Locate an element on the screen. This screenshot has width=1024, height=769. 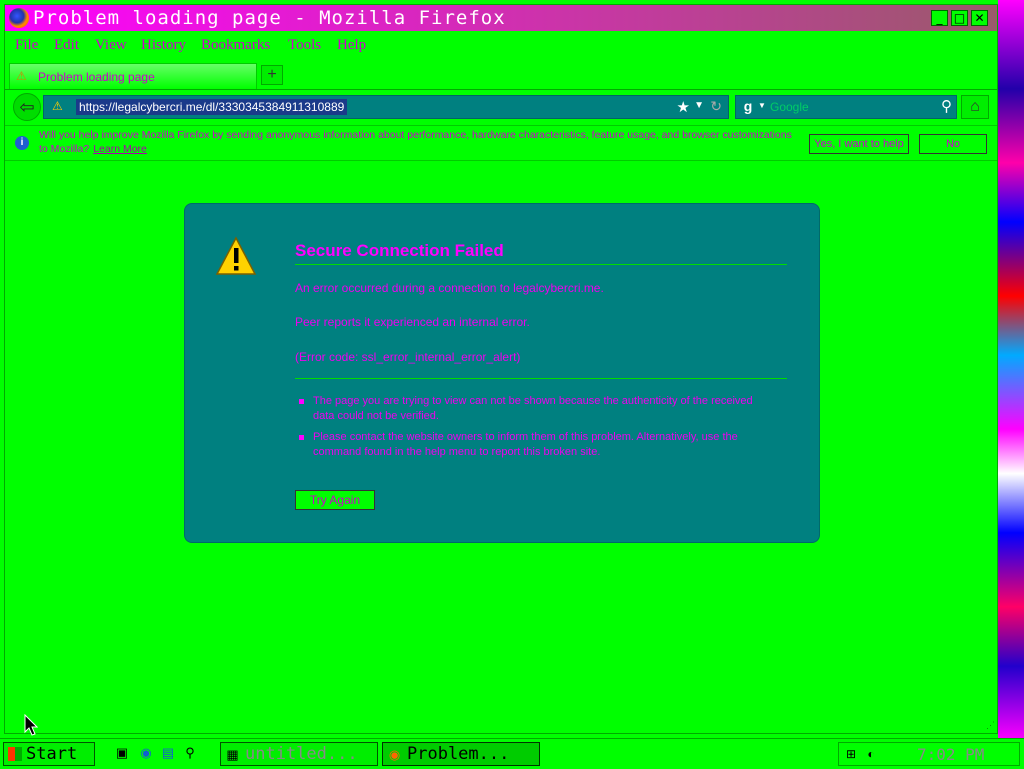
minimize-button: _ is located at coordinates (939, 18).